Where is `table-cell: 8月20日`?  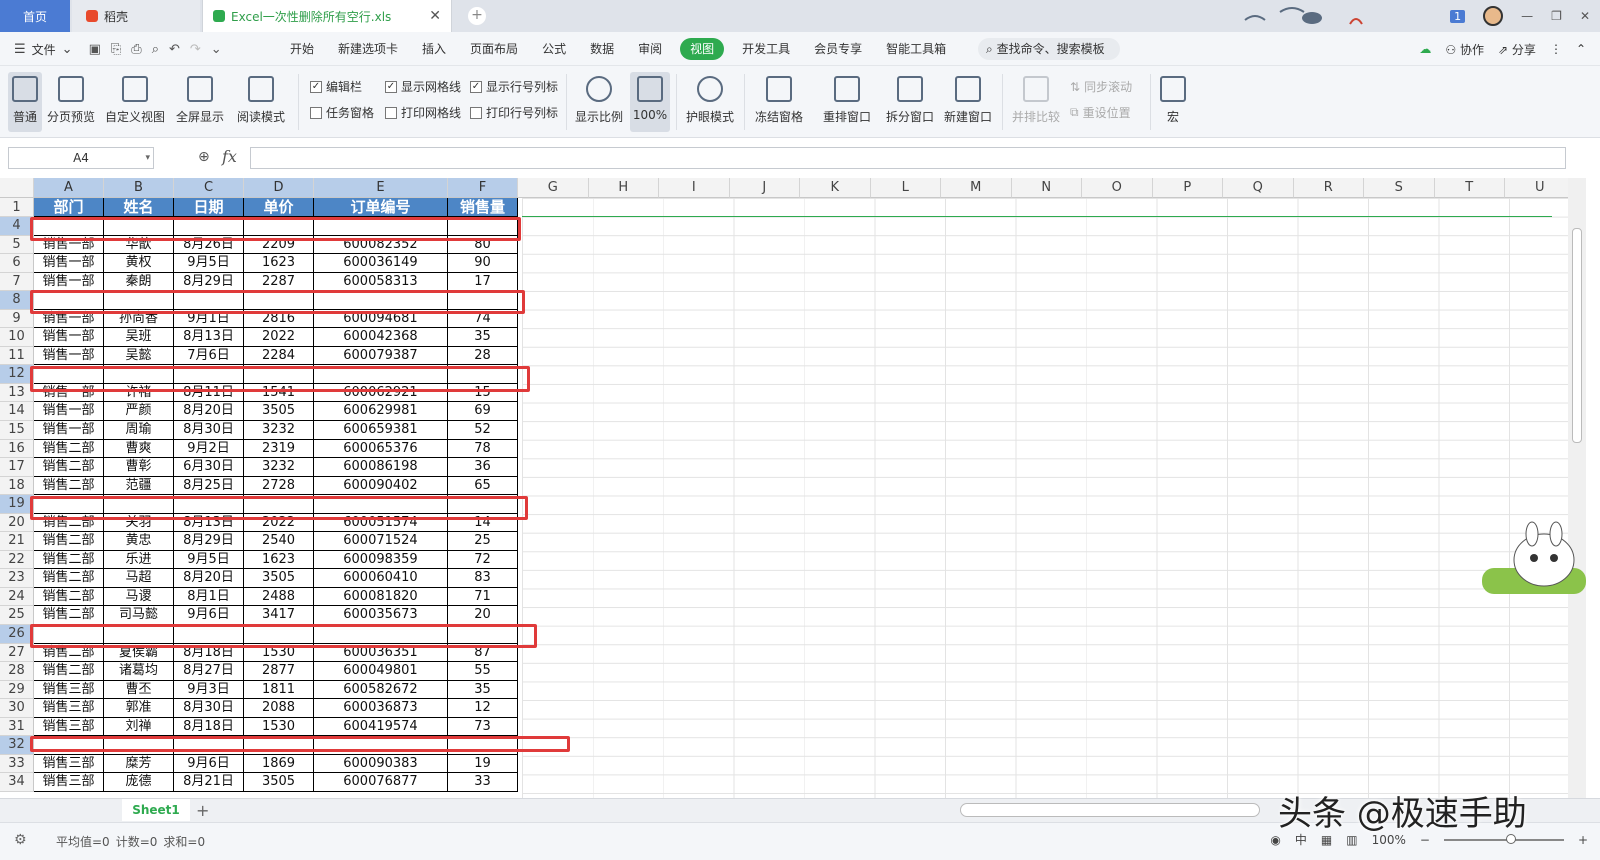
table-cell: 8月20日 is located at coordinates (209, 578).